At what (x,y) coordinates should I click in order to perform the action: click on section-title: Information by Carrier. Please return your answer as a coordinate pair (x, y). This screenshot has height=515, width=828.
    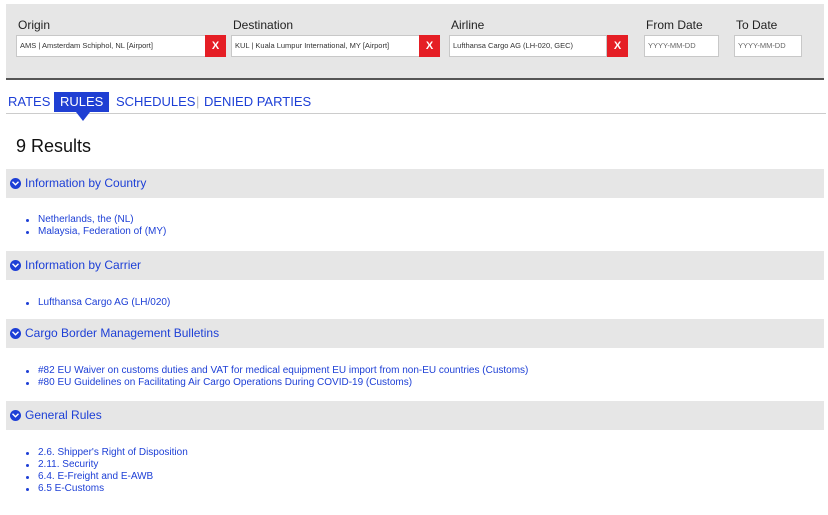
    Looking at the image, I should click on (83, 265).